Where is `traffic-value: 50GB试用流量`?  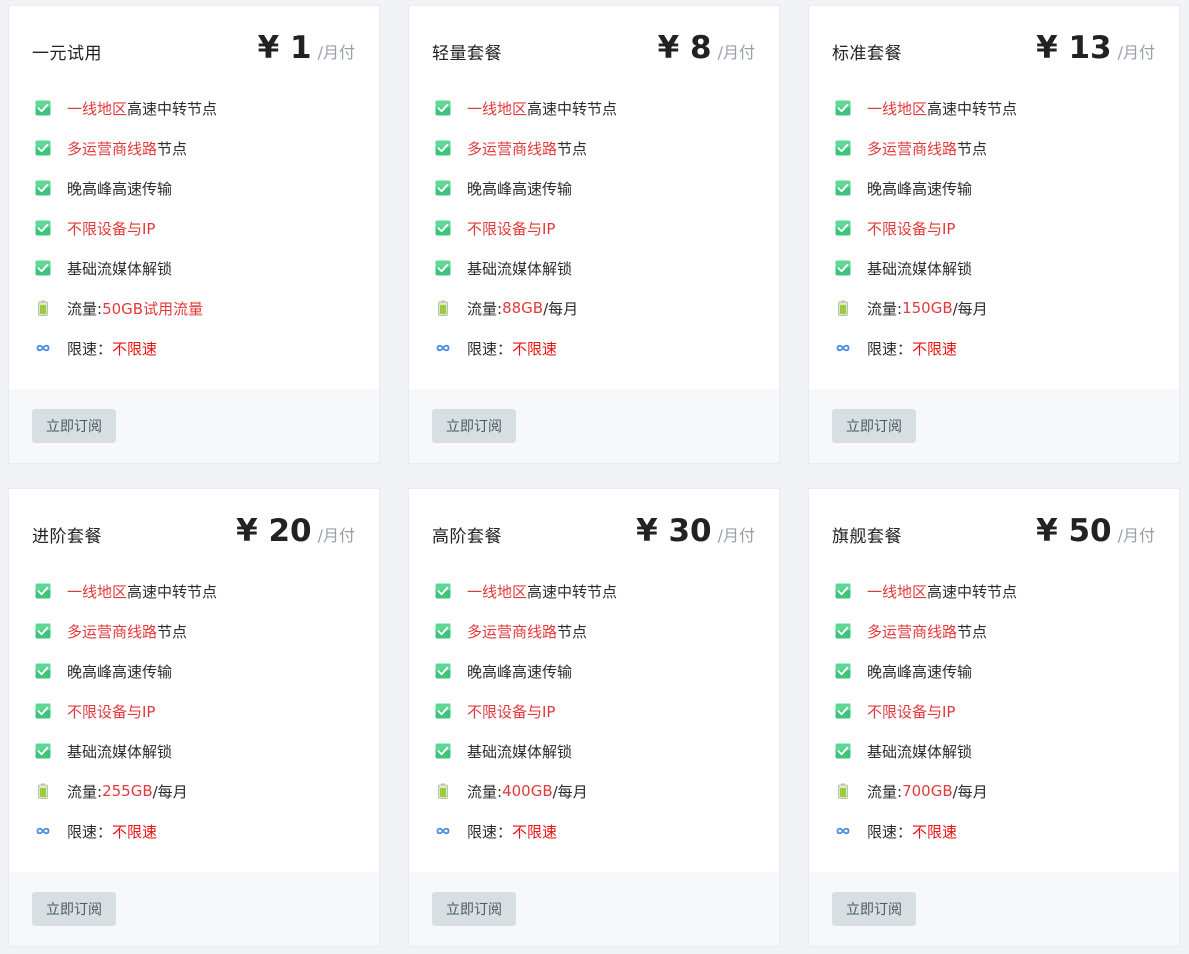
traffic-value: 50GB试用流量 is located at coordinates (153, 308).